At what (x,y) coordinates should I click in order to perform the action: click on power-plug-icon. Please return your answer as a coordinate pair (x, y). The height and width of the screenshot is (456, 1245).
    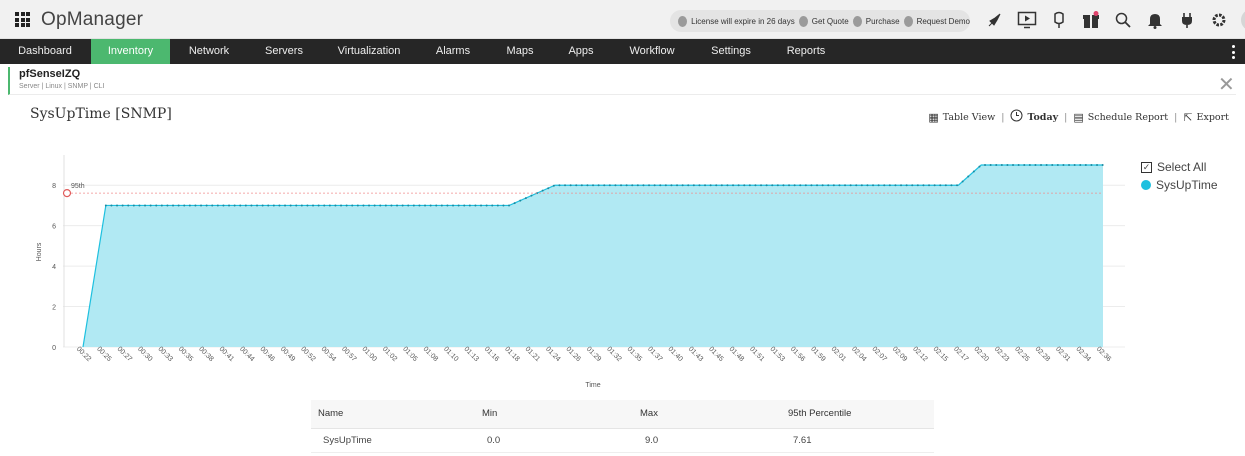
    Looking at the image, I should click on (1187, 20).